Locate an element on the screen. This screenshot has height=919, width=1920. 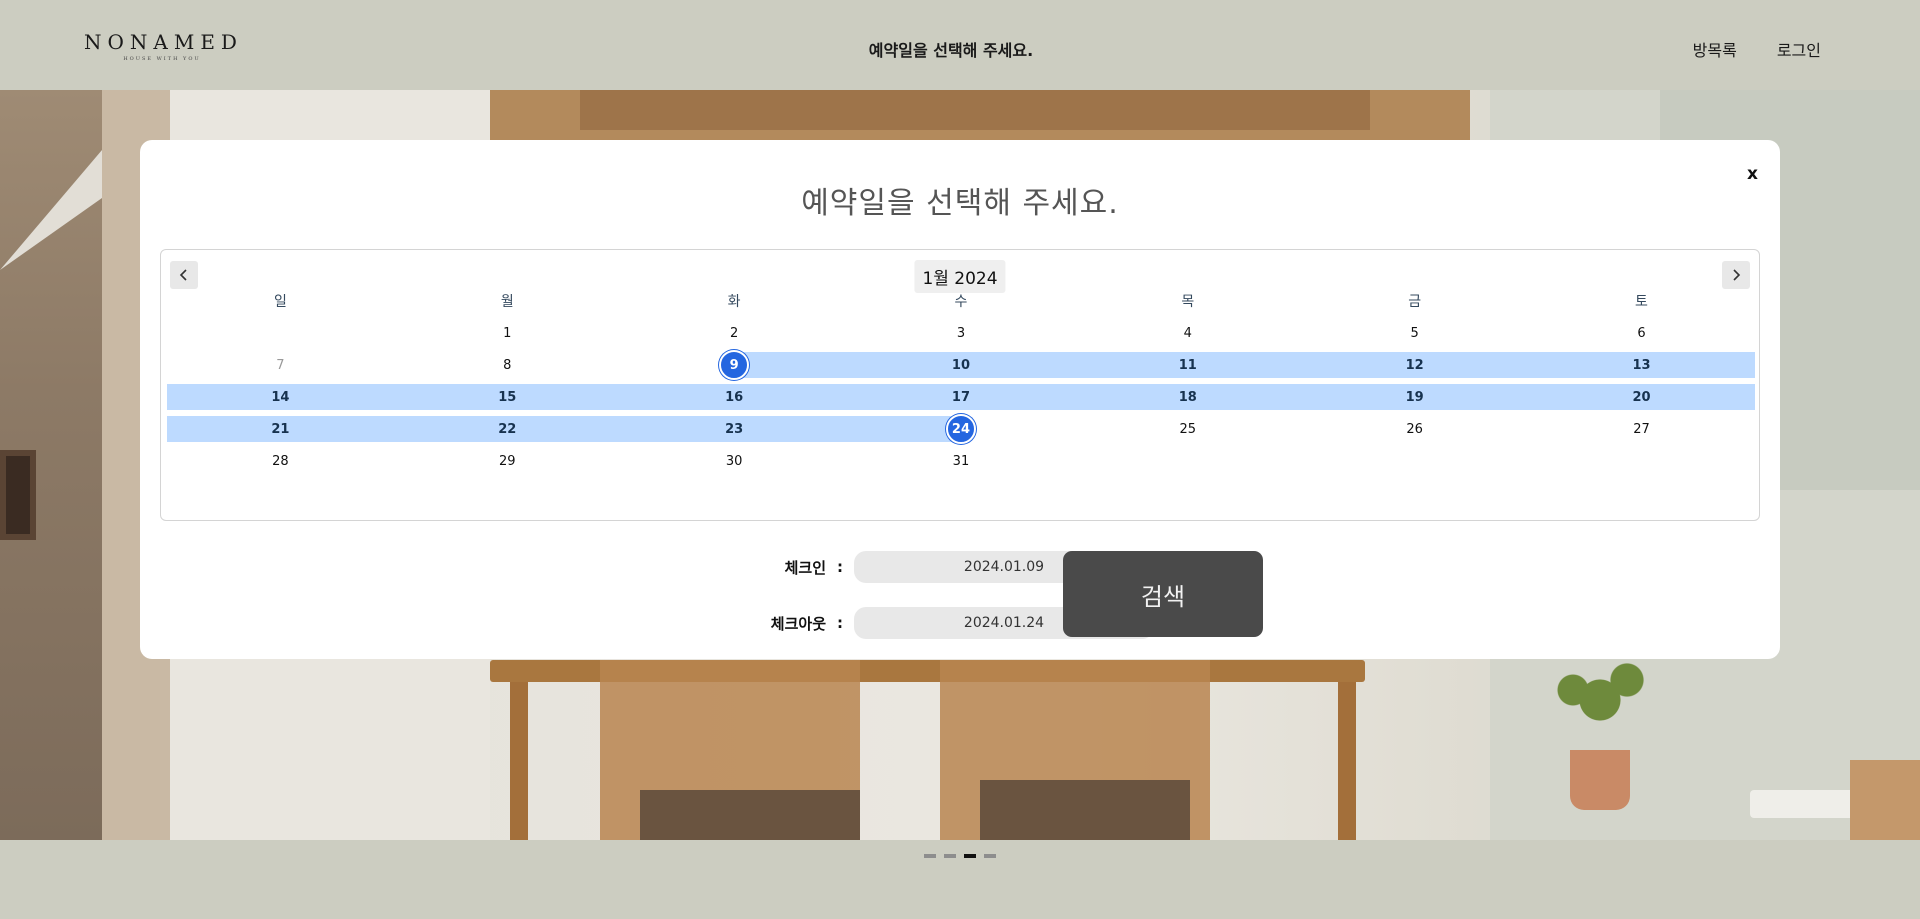
calendar-week: 21 22 23 24 25 26 27 is located at coordinates (961, 429).